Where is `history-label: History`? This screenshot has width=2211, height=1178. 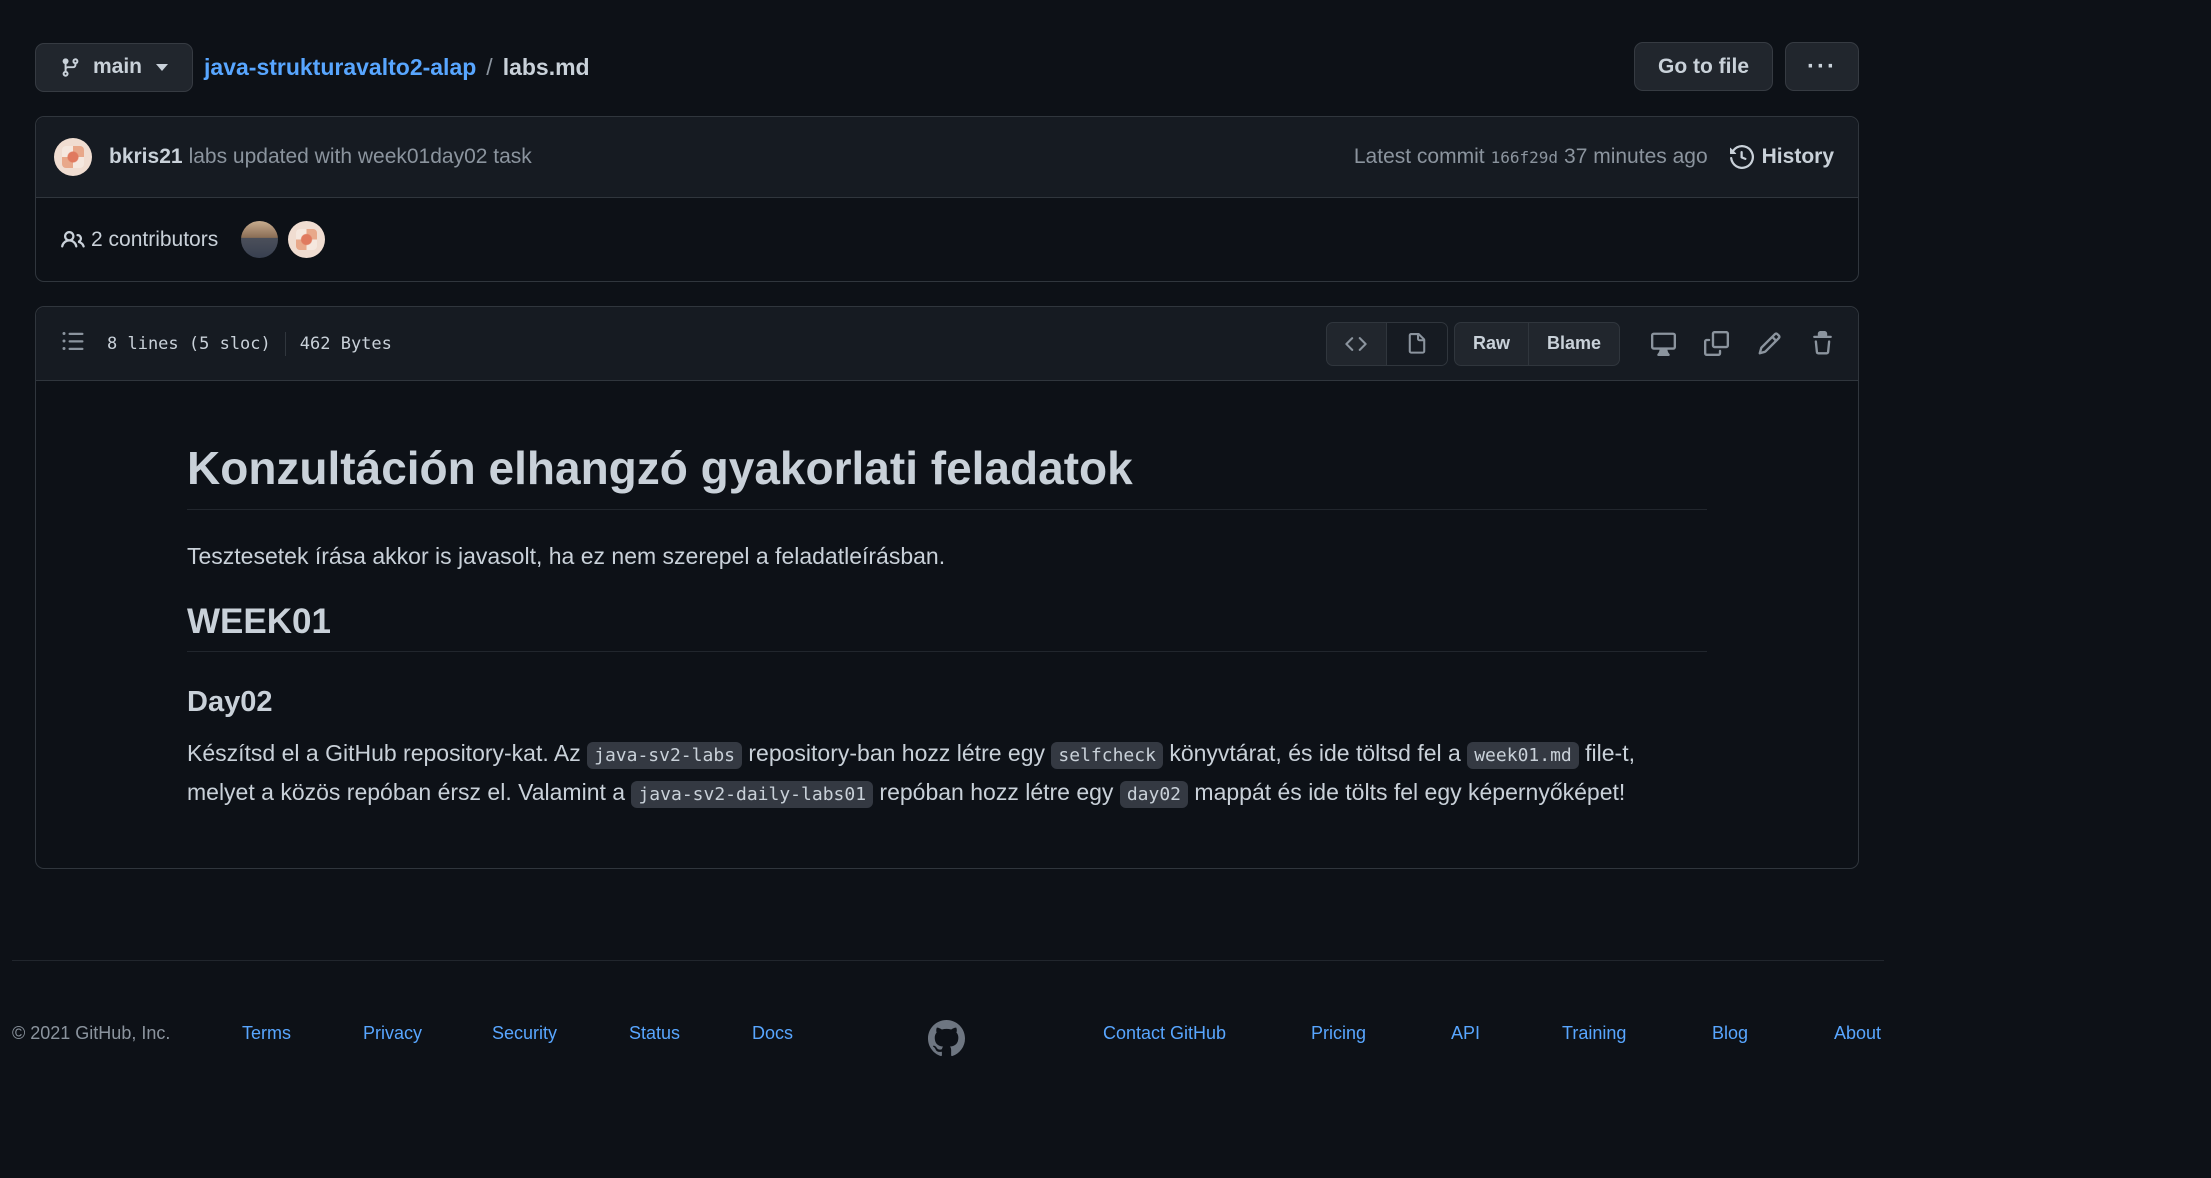 history-label: History is located at coordinates (1797, 156).